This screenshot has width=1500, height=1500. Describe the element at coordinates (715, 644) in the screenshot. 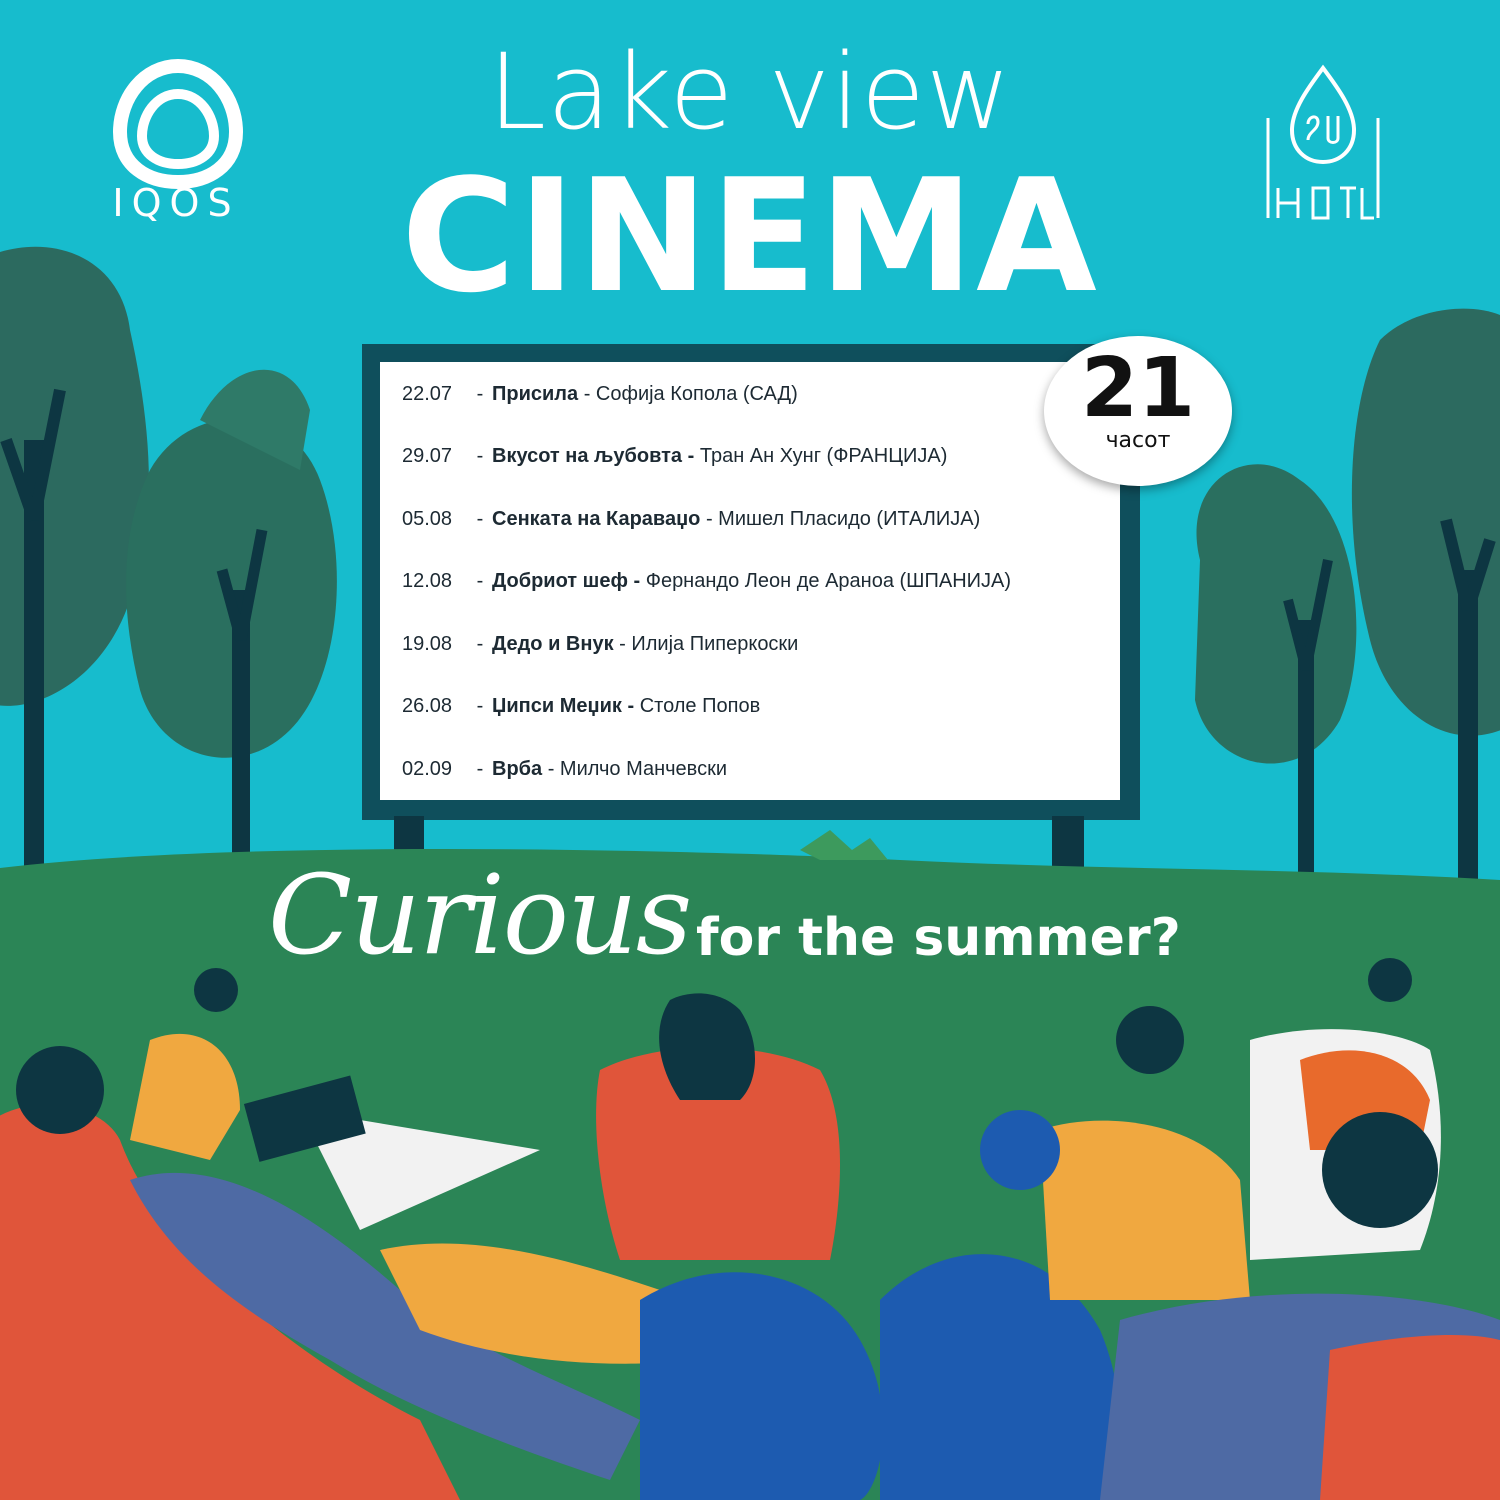

I see `schedule-director: Илија Пиперкоски` at that location.